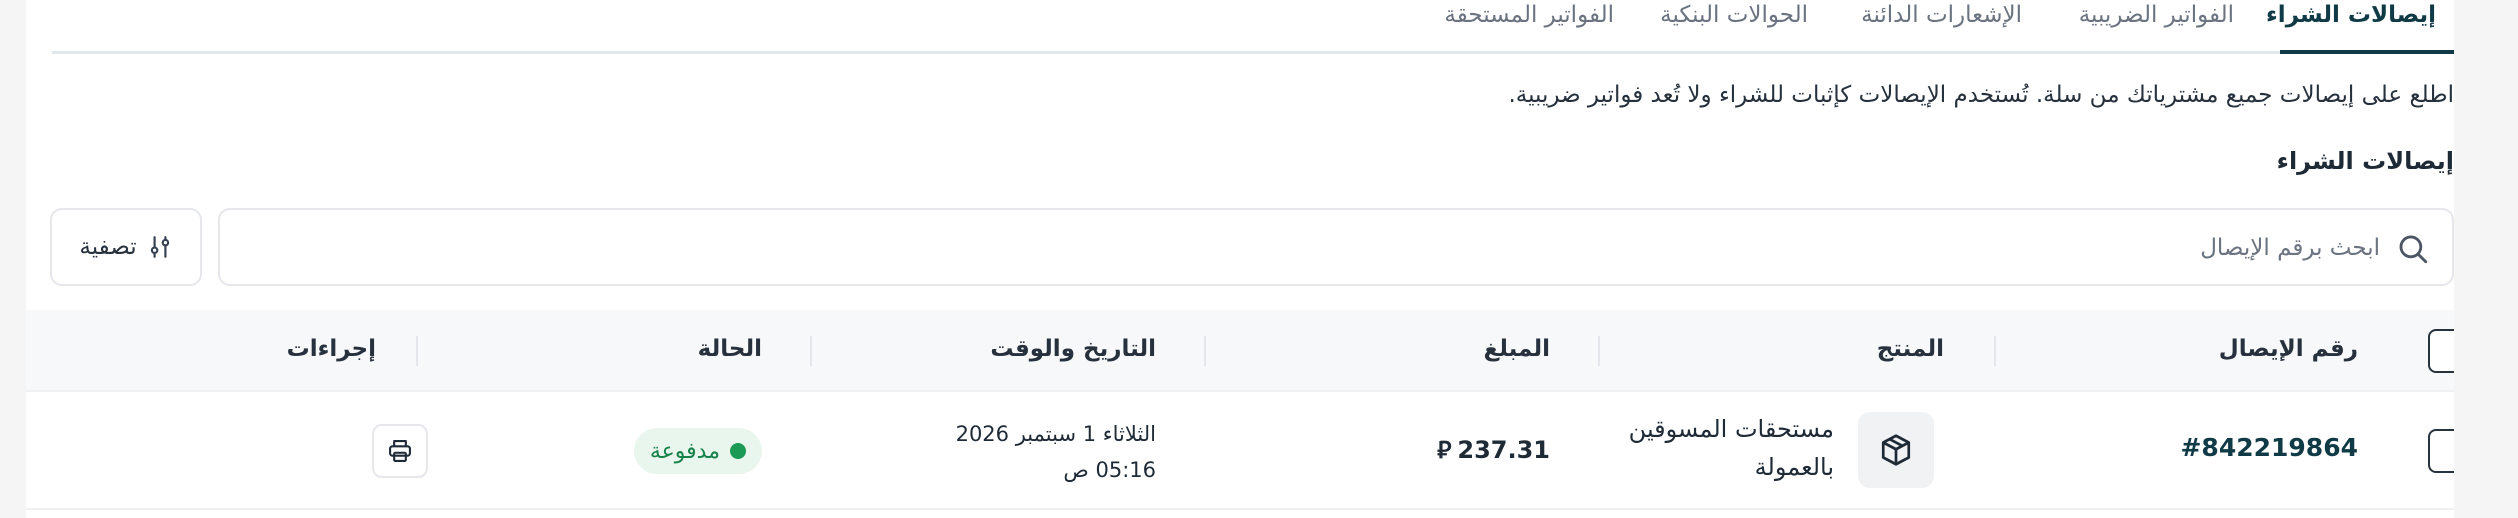  What do you see at coordinates (1794, 467) in the screenshot?
I see `product-name-line2: بالعمولة` at bounding box center [1794, 467].